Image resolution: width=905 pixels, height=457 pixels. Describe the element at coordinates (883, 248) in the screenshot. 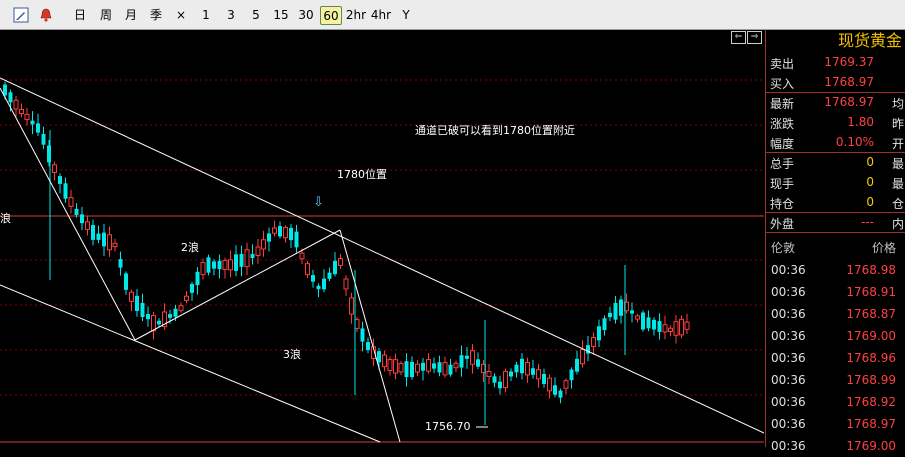

I see `trade-header-price: 价格` at that location.